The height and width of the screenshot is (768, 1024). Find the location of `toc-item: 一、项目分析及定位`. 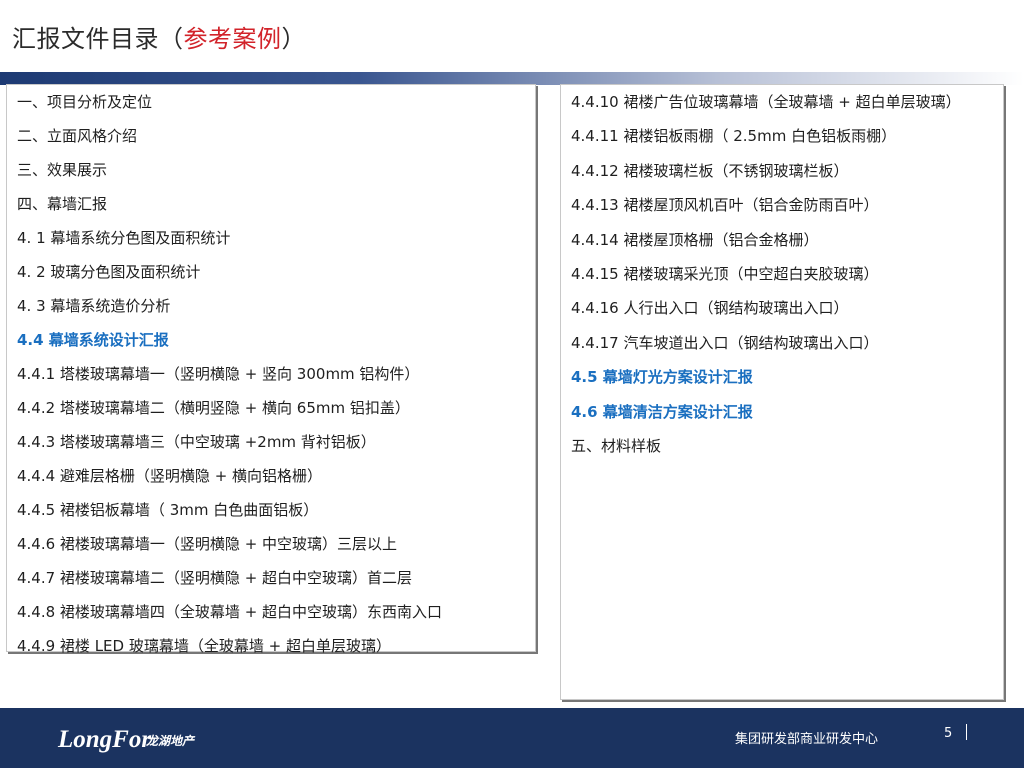

toc-item: 一、项目分析及定位 is located at coordinates (85, 102).